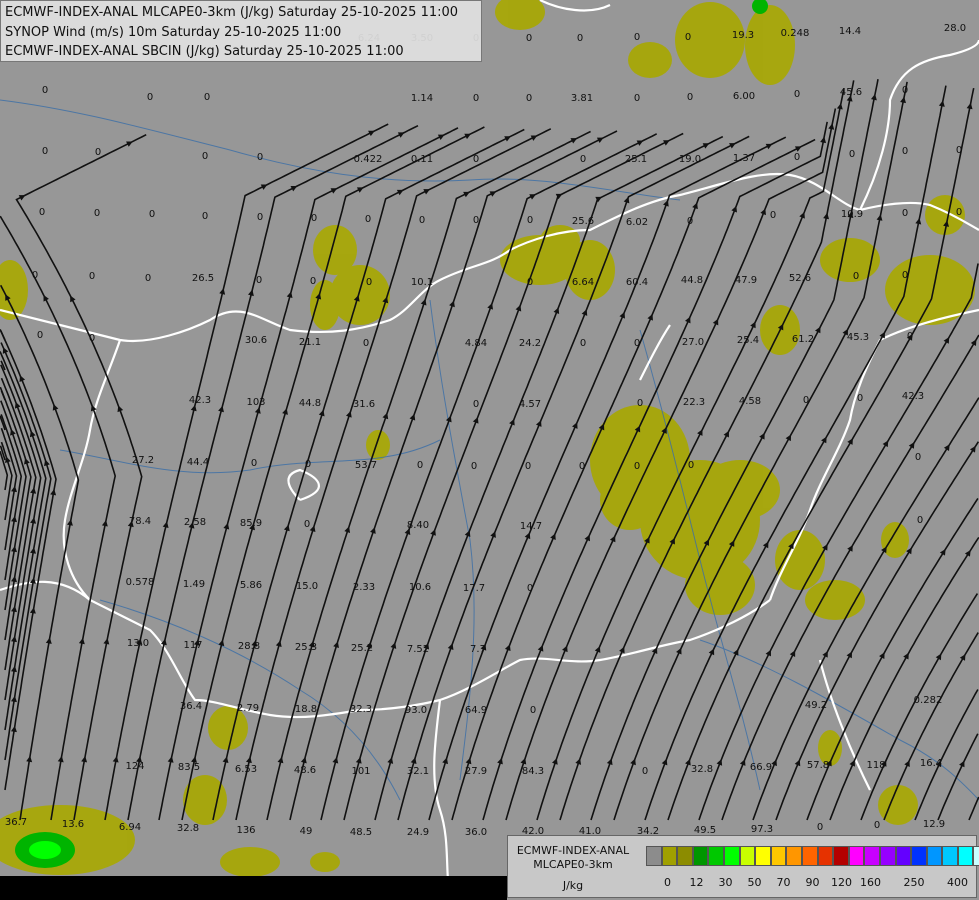 The image size is (979, 900). What do you see at coordinates (418, 832) in the screenshot?
I see `cin-value-label: 24.9` at bounding box center [418, 832].